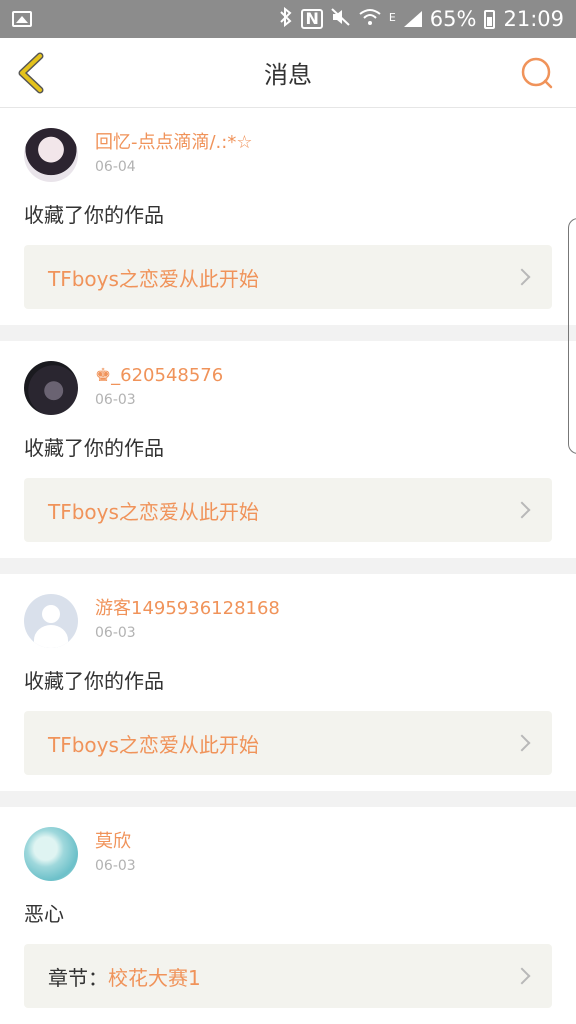 This screenshot has width=576, height=1024. What do you see at coordinates (154, 977) in the screenshot?
I see `chapter-title: 校花大赛1` at bounding box center [154, 977].